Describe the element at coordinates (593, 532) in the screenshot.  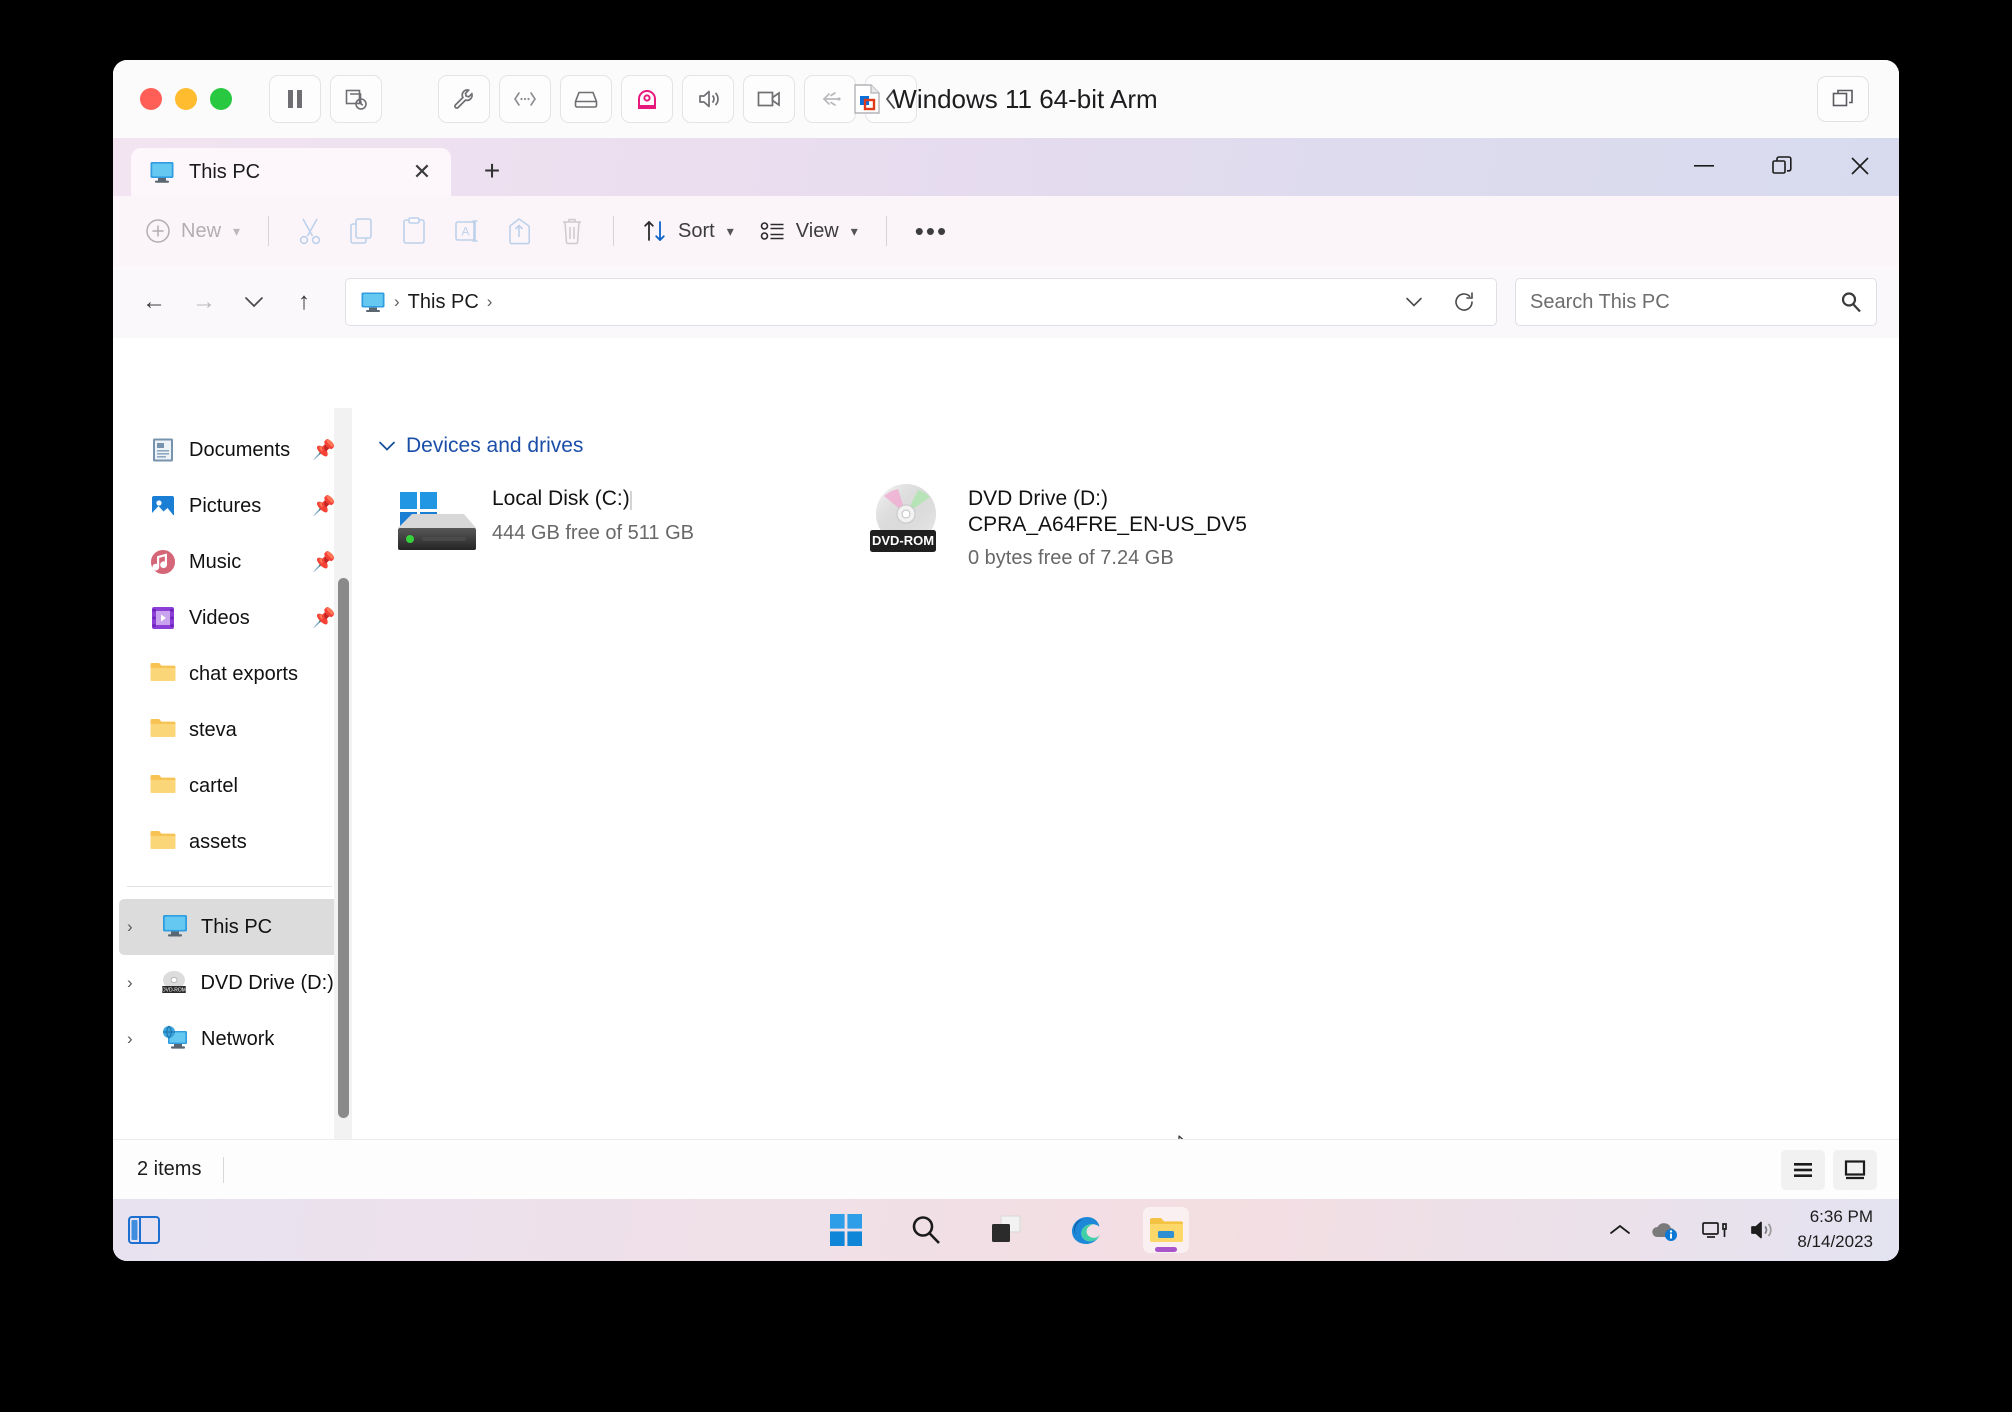
I see `drive-capacity-text: 444 GB free of 511 GB` at that location.